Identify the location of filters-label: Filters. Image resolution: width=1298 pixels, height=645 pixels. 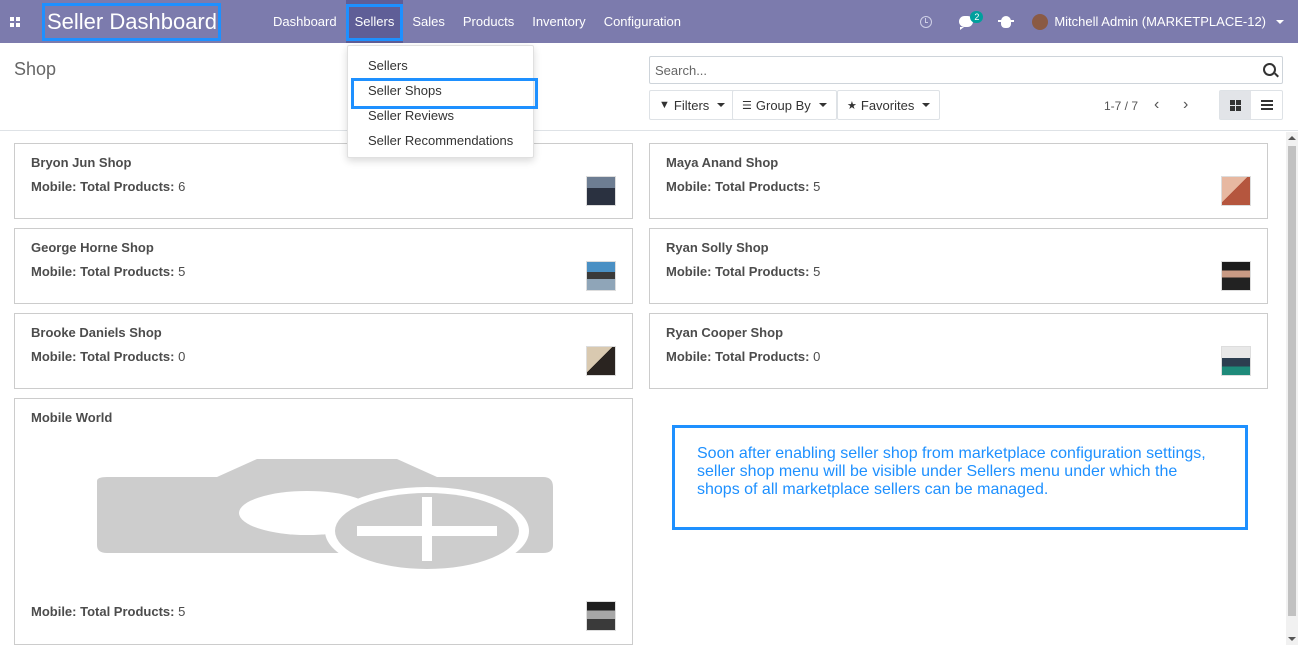
(691, 105).